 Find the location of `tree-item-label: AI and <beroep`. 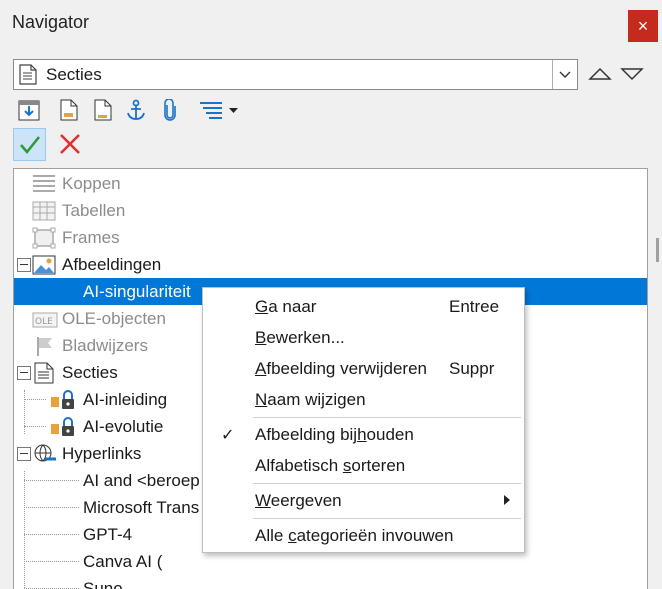

tree-item-label: AI and <beroep is located at coordinates (141, 480).